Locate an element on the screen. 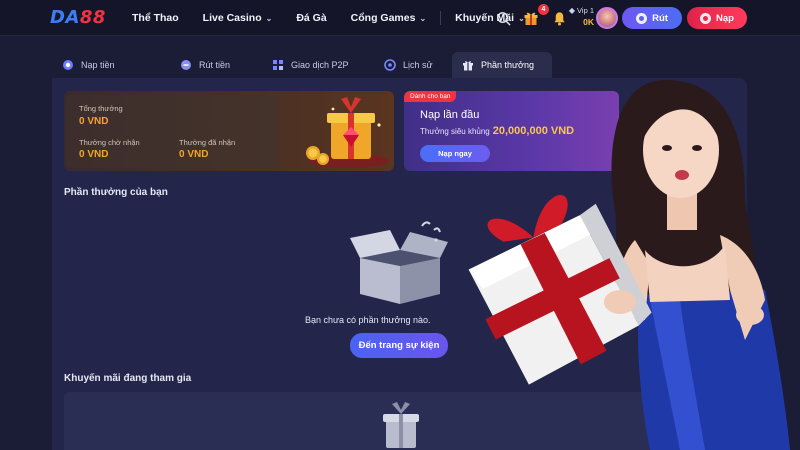 This screenshot has height=450, width=800. tab-rut-tien: Rút tiền is located at coordinates (216, 65).